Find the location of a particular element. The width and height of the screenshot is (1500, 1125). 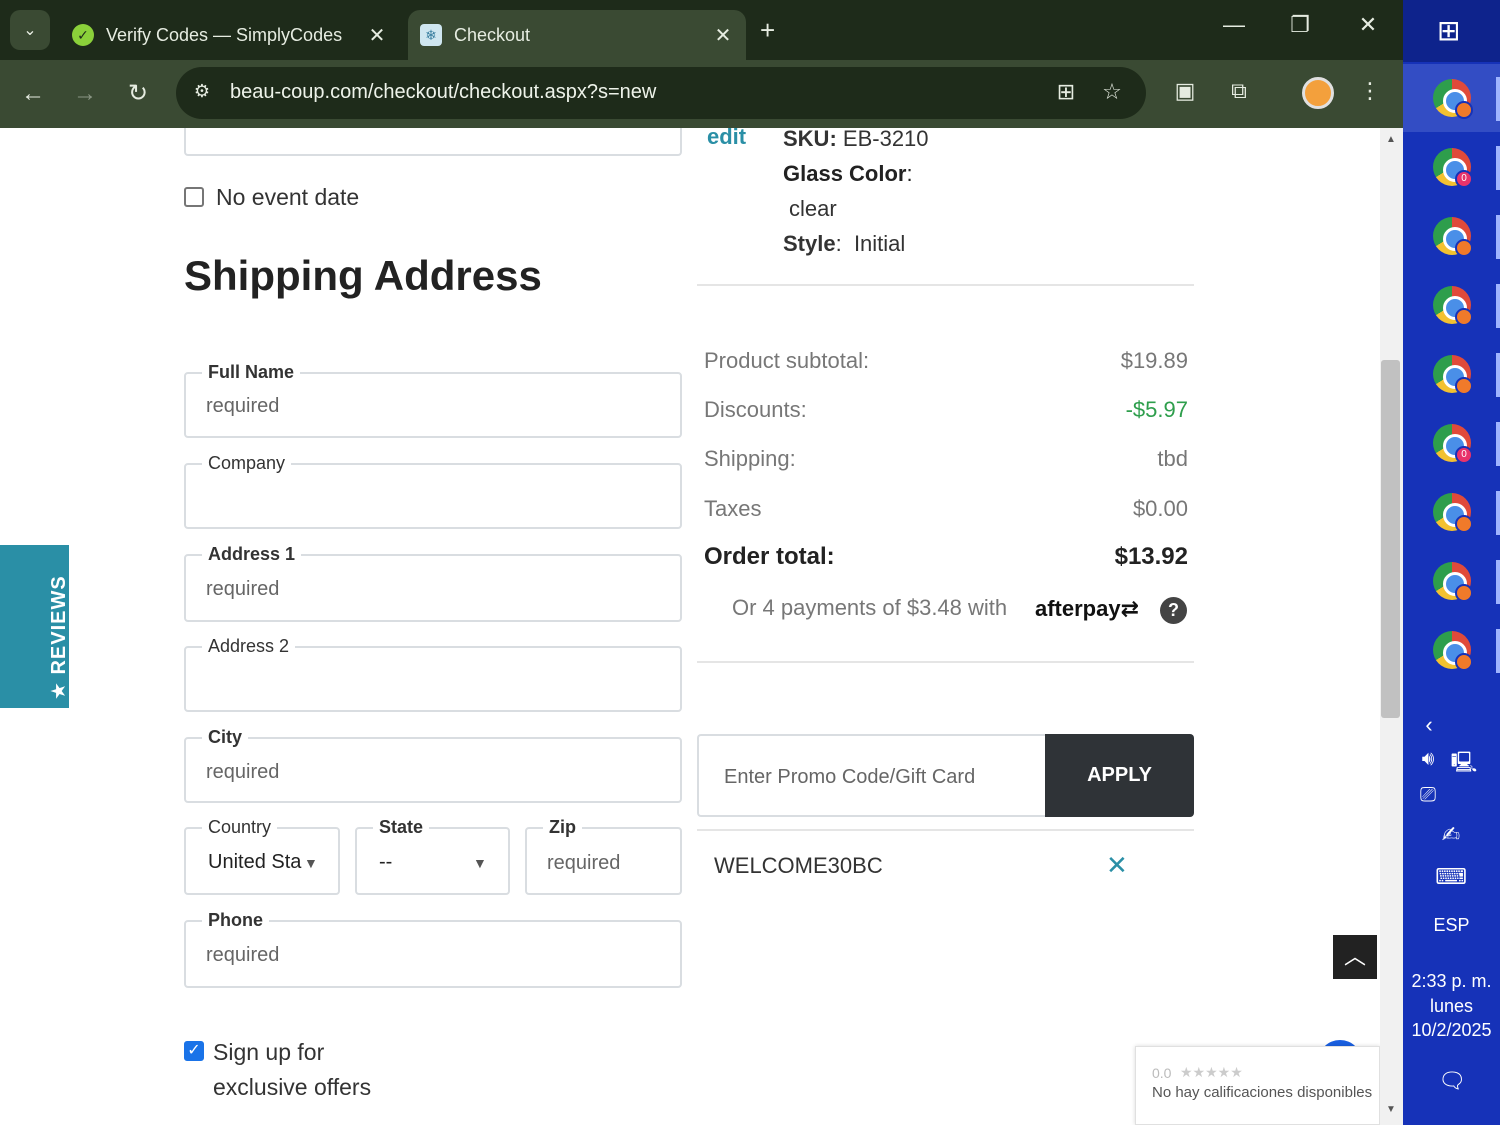

help-icon: ? is located at coordinates (1173, 610).